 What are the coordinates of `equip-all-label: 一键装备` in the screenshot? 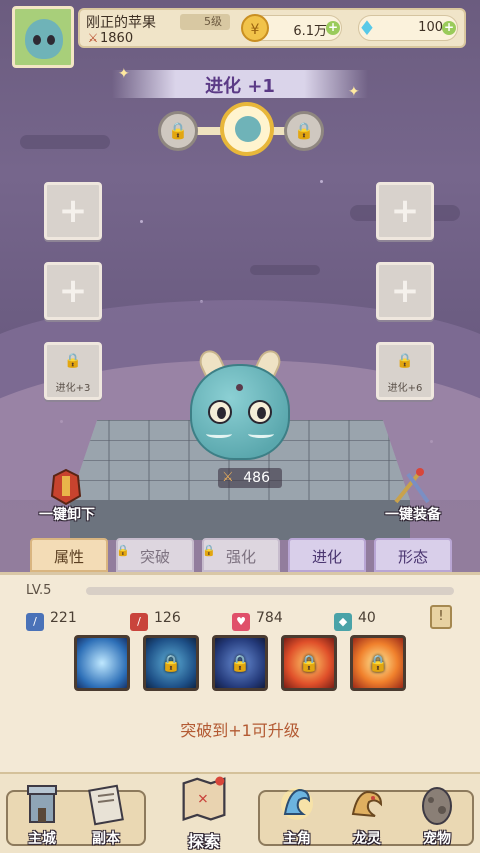 It's located at (413, 515).